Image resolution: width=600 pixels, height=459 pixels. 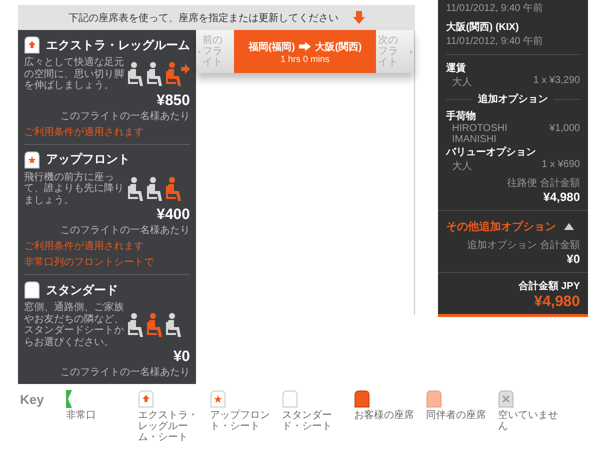 What do you see at coordinates (483, 27) in the screenshot?
I see `arrival-airport: 大阪(関西) (KIX)` at bounding box center [483, 27].